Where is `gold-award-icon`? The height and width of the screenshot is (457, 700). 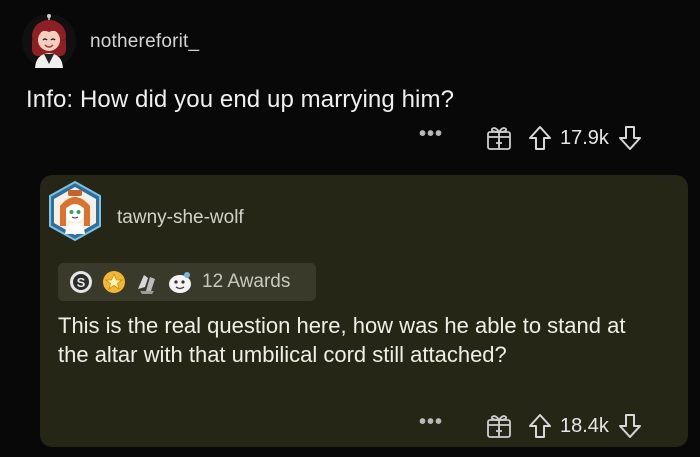 gold-award-icon is located at coordinates (114, 282).